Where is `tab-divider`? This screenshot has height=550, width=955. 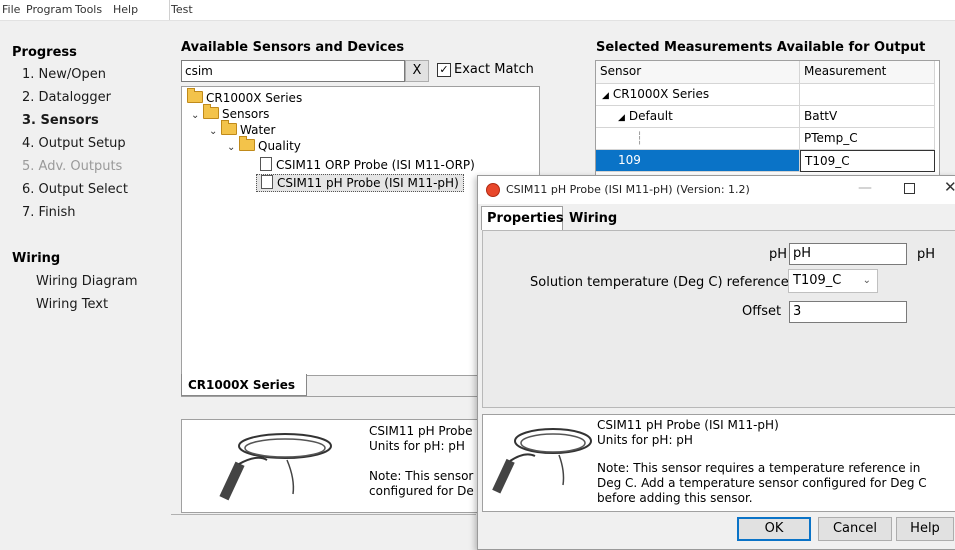 tab-divider is located at coordinates (331, 396).